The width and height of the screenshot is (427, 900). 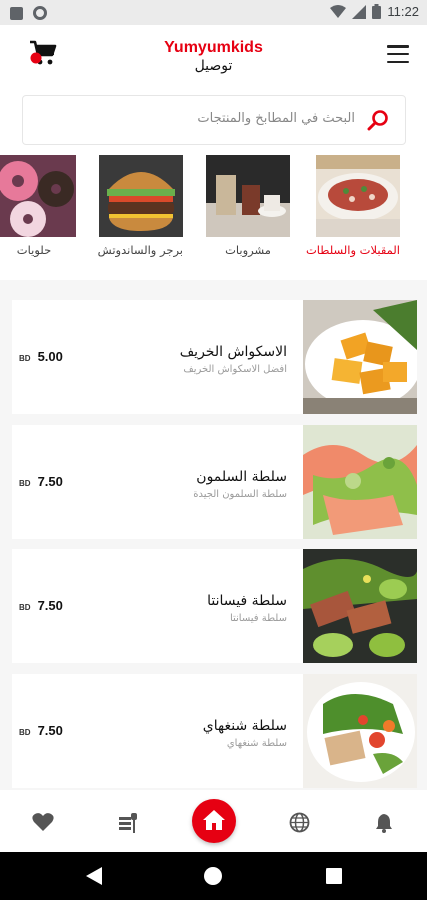 What do you see at coordinates (276, 118) in the screenshot?
I see `search-placeholder: البحث في المطابخ والمنتجات` at bounding box center [276, 118].